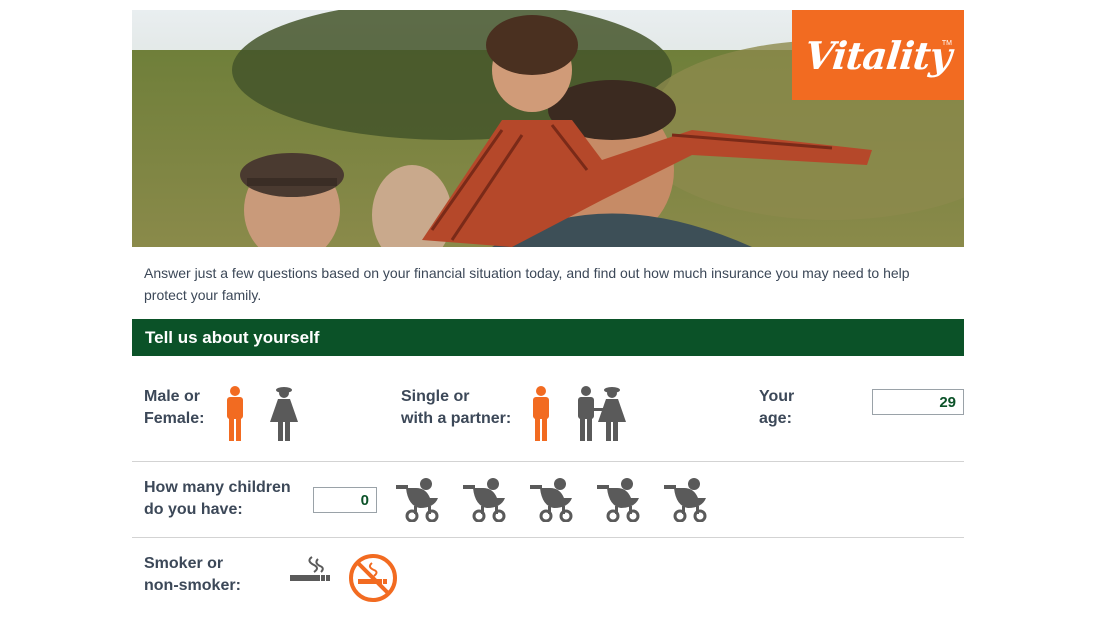 This screenshot has width=1096, height=617. I want to click on vitality-logo: Vitality TM, so click(878, 55).